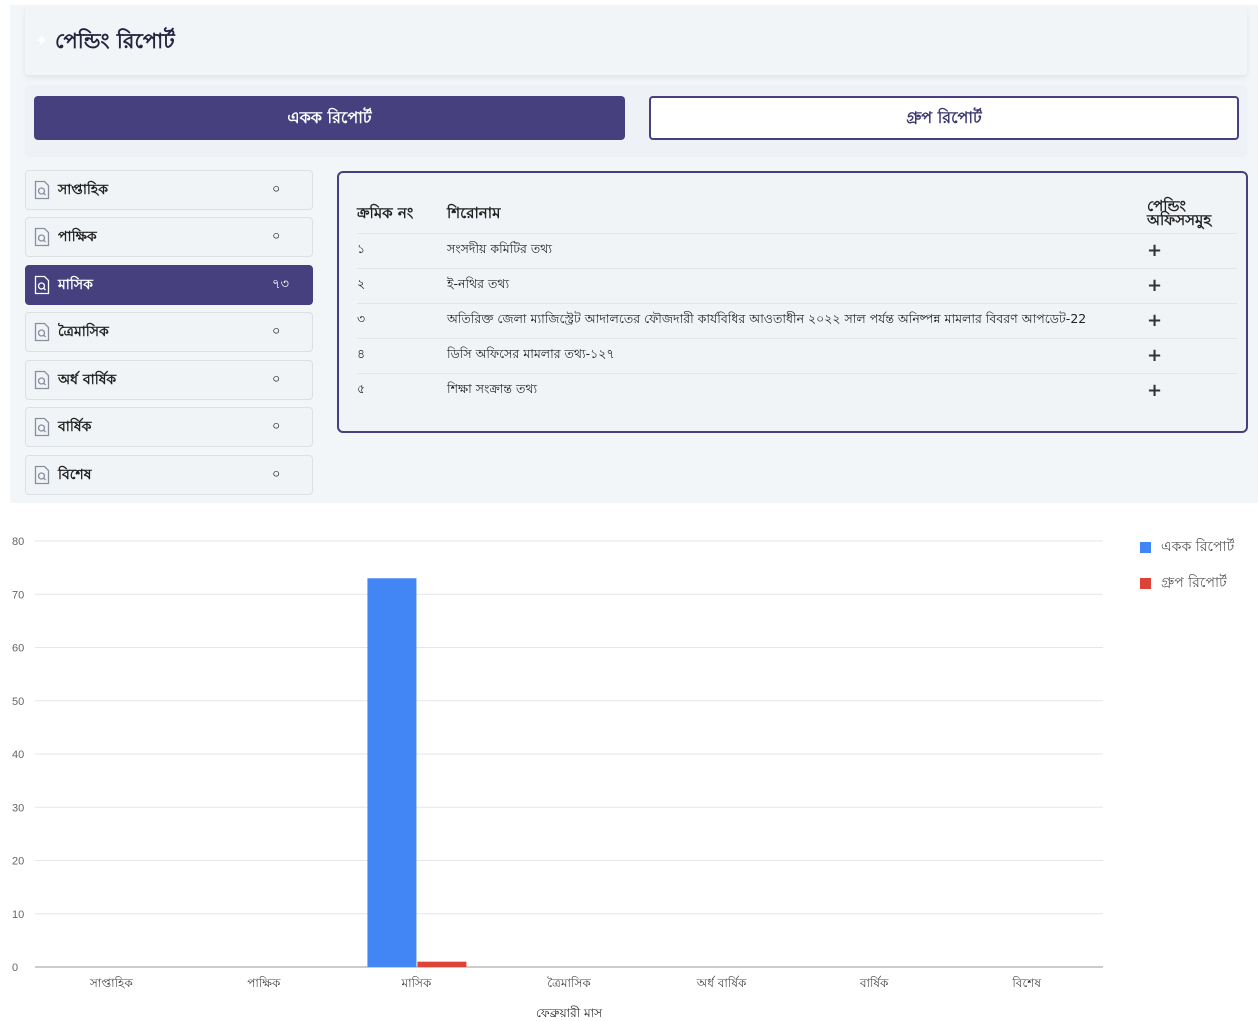 The width and height of the screenshot is (1258, 1021). I want to click on sidebar-item: ত্রৈমাসিক ০, so click(169, 332).